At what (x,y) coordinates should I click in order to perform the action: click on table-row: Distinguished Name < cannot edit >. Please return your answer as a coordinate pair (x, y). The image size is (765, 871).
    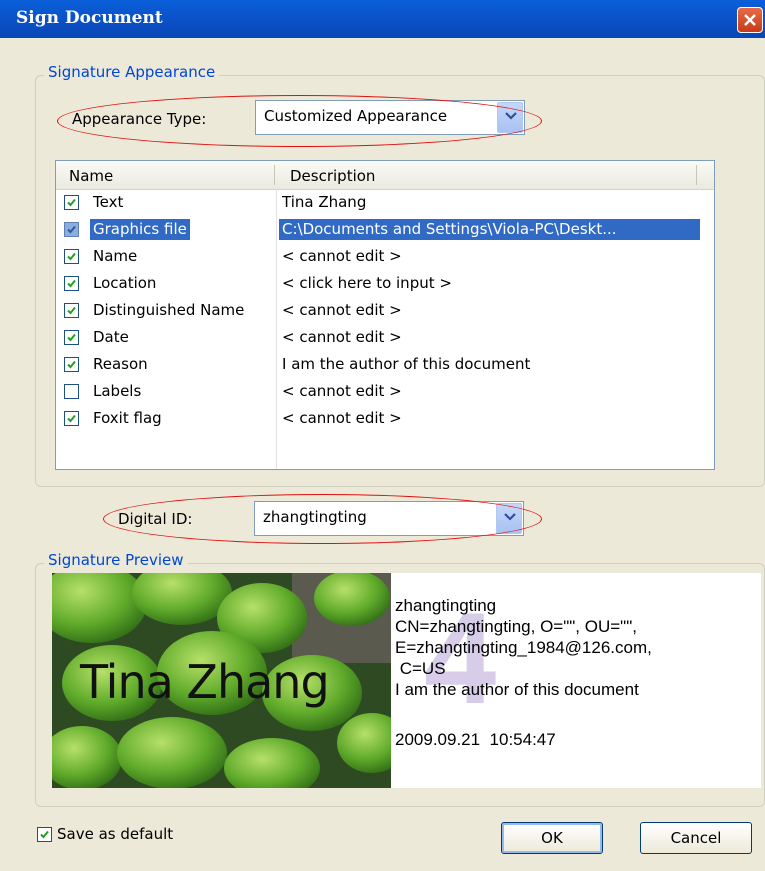
    Looking at the image, I should click on (376, 310).